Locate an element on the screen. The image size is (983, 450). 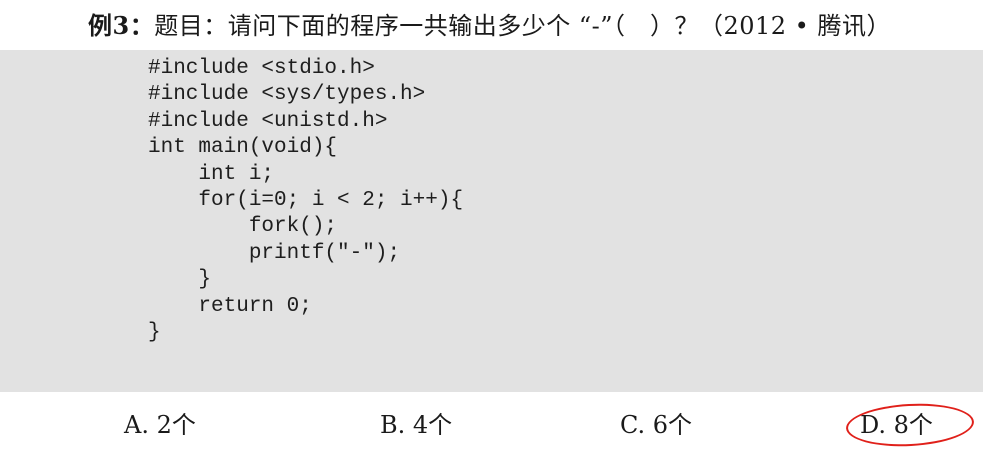
question-title: 例3：题目：请问下面的程序一共输出多少个 “-”（ ）？（2012 • 腾讯） is located at coordinates (489, 26).